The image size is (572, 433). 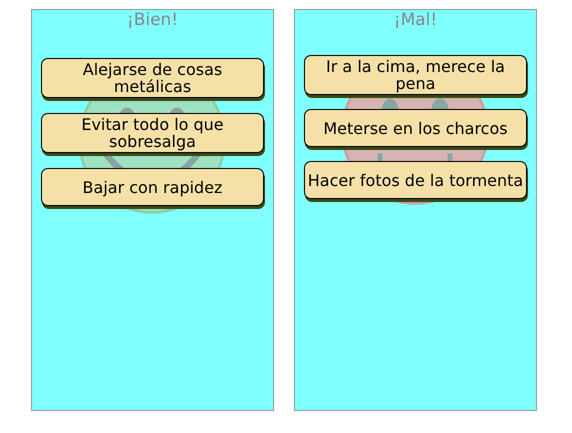 I want to click on column-title: ¡Bien!, so click(x=153, y=21).